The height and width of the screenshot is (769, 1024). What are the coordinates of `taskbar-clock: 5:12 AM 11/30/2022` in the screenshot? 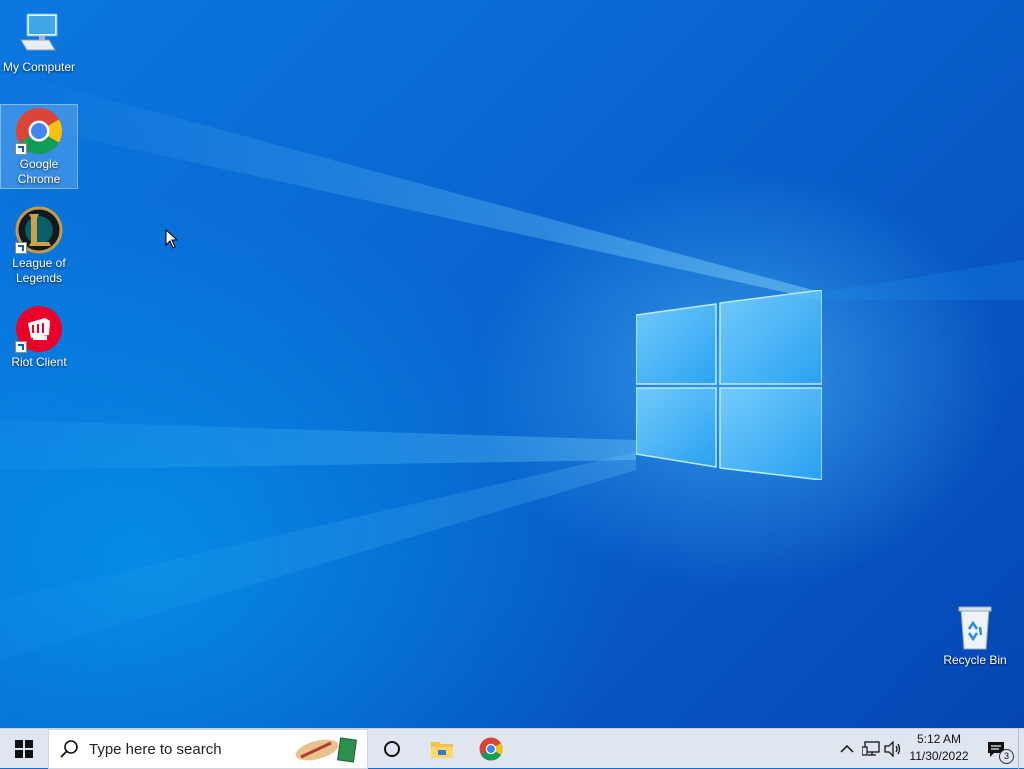 It's located at (939, 749).